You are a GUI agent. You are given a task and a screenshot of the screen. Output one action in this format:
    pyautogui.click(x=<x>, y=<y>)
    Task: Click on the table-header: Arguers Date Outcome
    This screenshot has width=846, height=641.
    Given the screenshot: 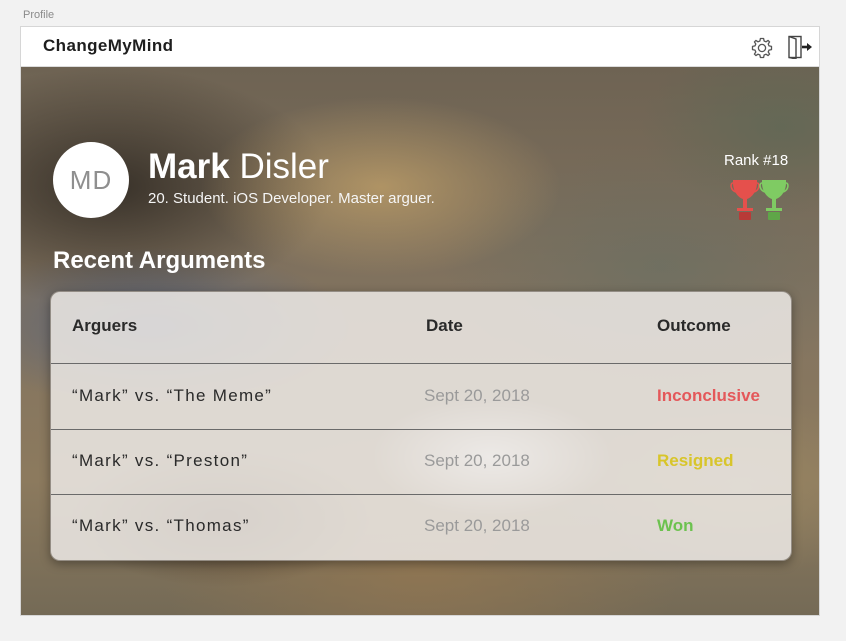 What is the action you would take?
    pyautogui.click(x=421, y=328)
    